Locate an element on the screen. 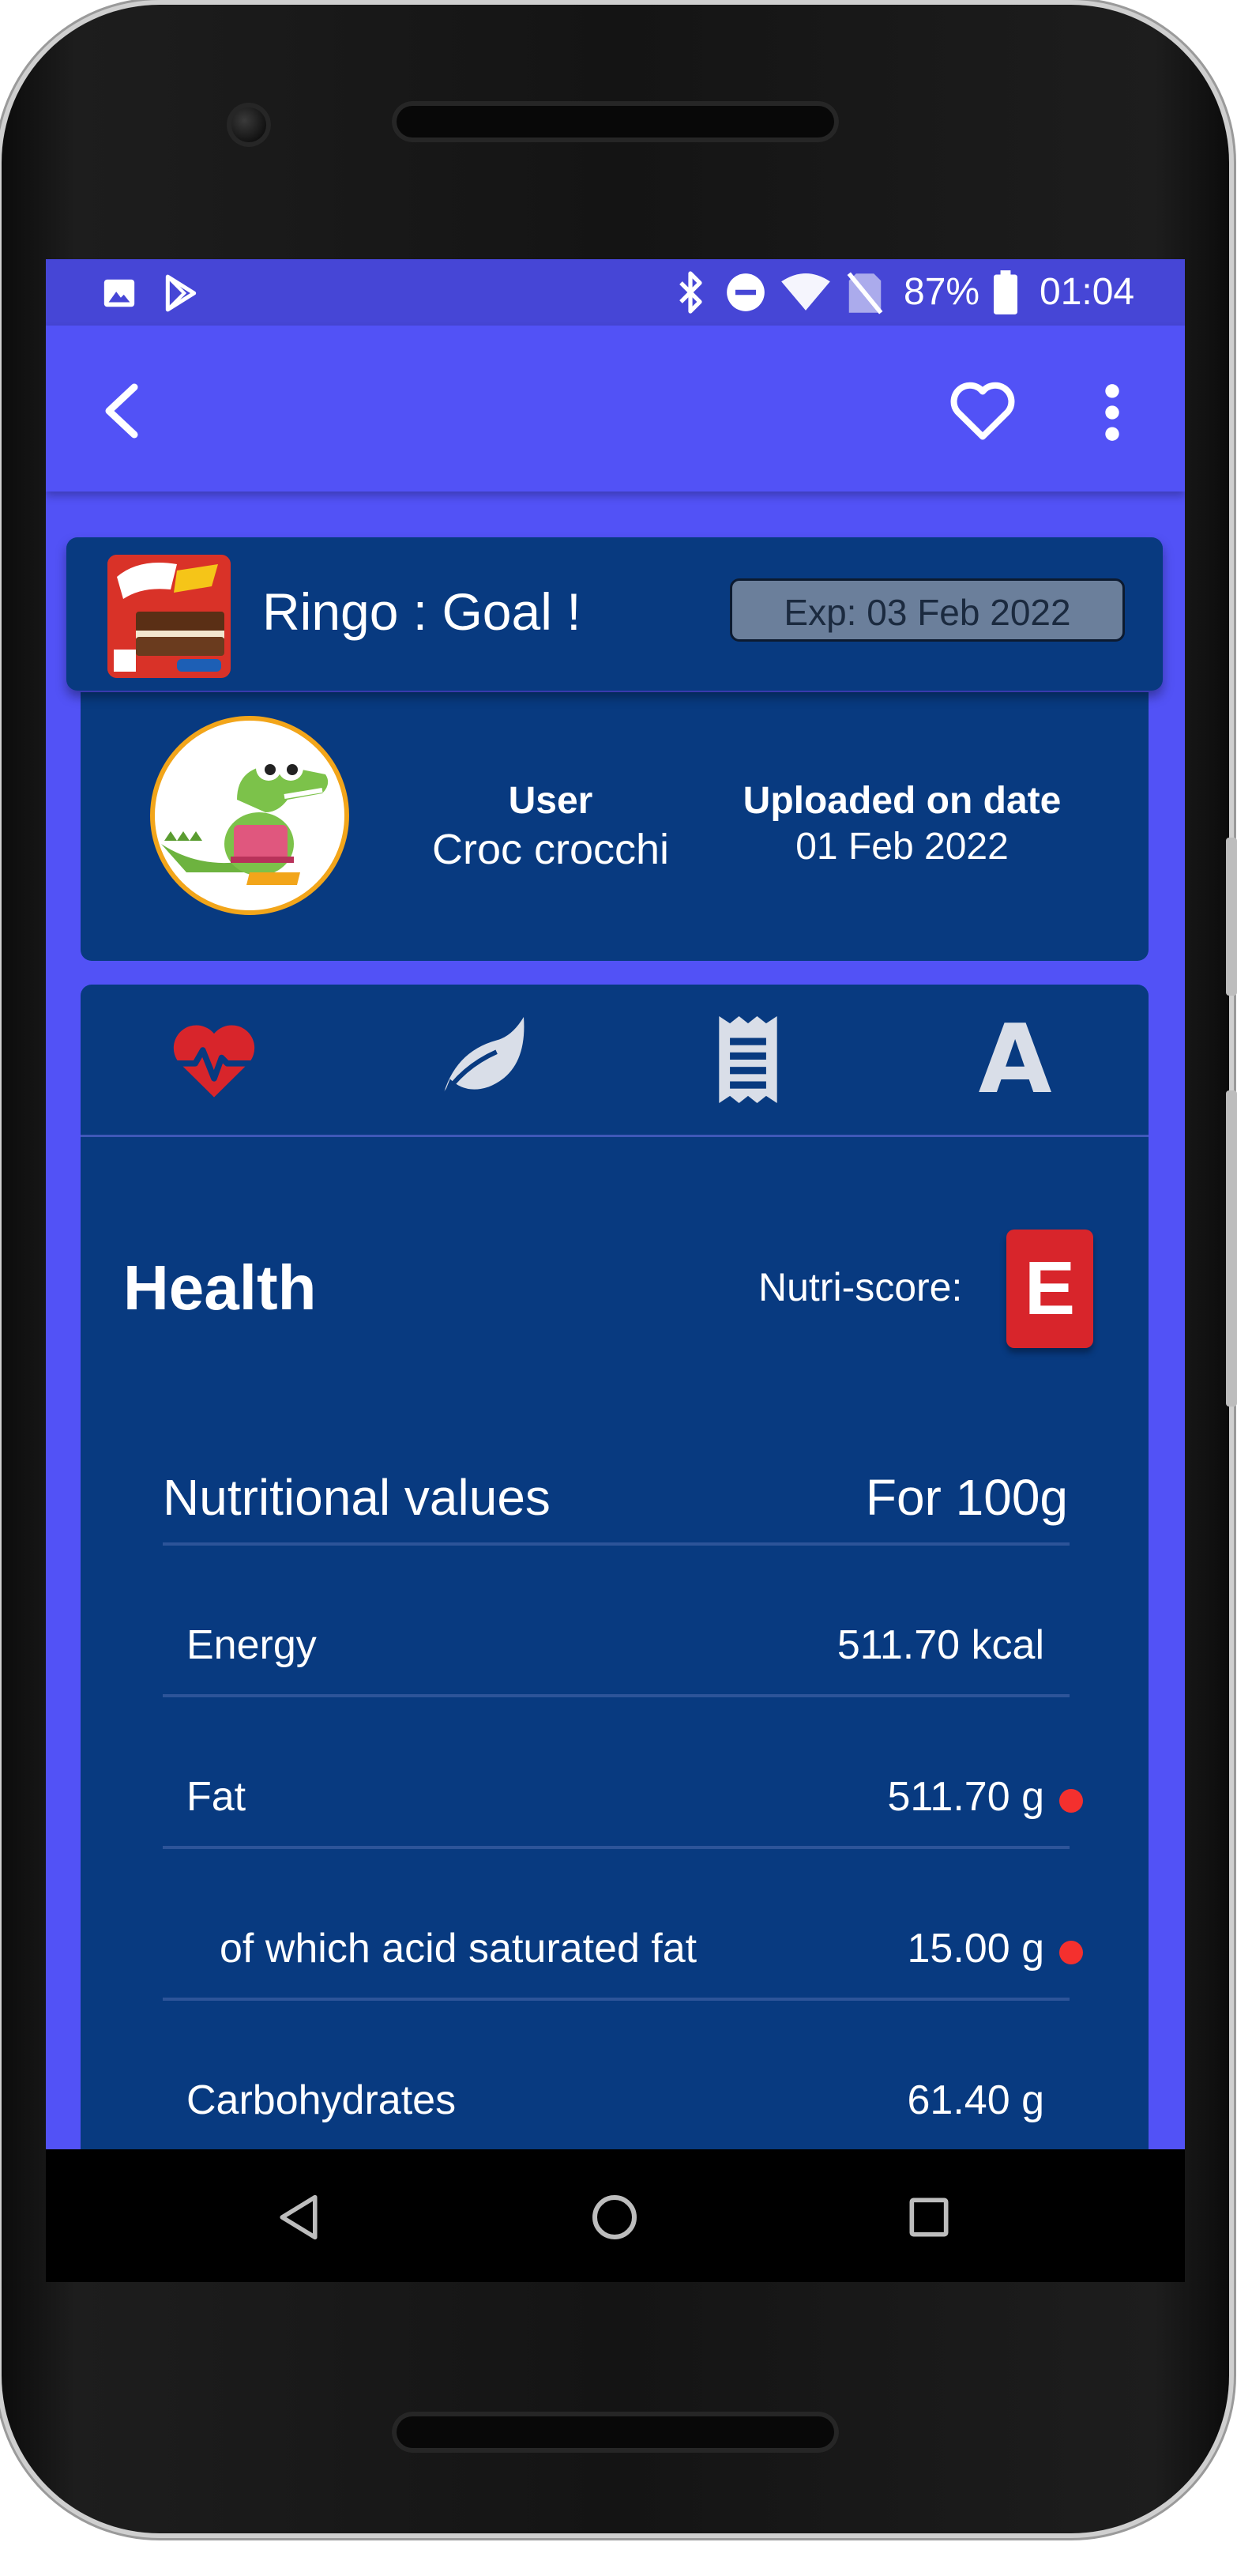 The image size is (1237, 2576). app-bar is located at coordinates (615, 408).